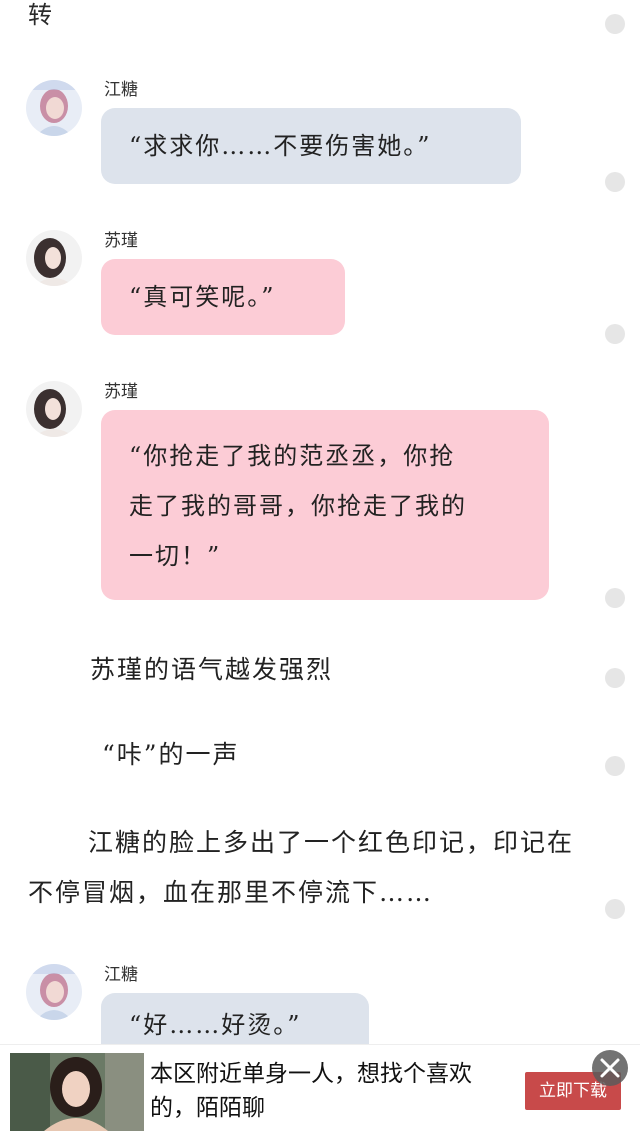 The width and height of the screenshot is (640, 1139). I want to click on ad-text: 本区附近单身一人，想找个喜欢的，陌陌聊, so click(325, 1091).